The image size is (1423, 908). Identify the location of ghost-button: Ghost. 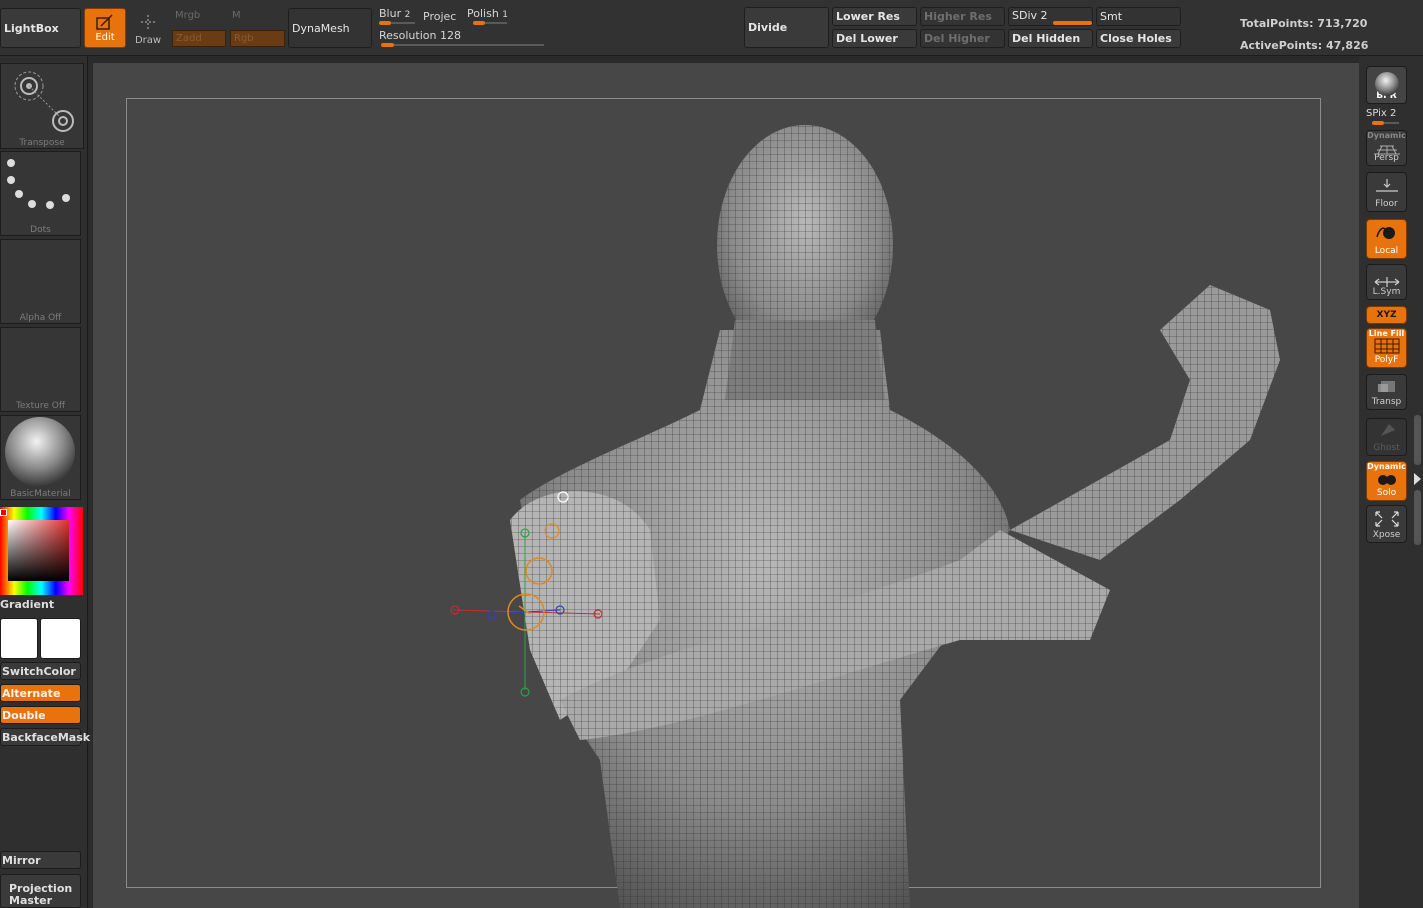
(1386, 437).